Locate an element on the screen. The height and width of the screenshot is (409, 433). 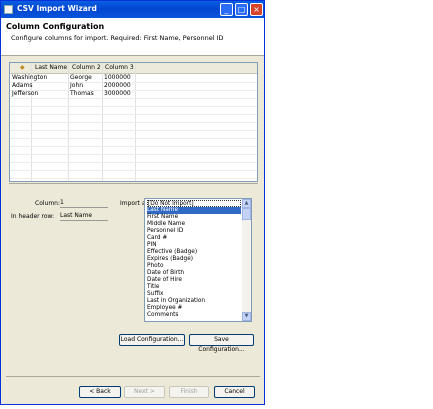
table-cell: Adams is located at coordinates (22, 85).